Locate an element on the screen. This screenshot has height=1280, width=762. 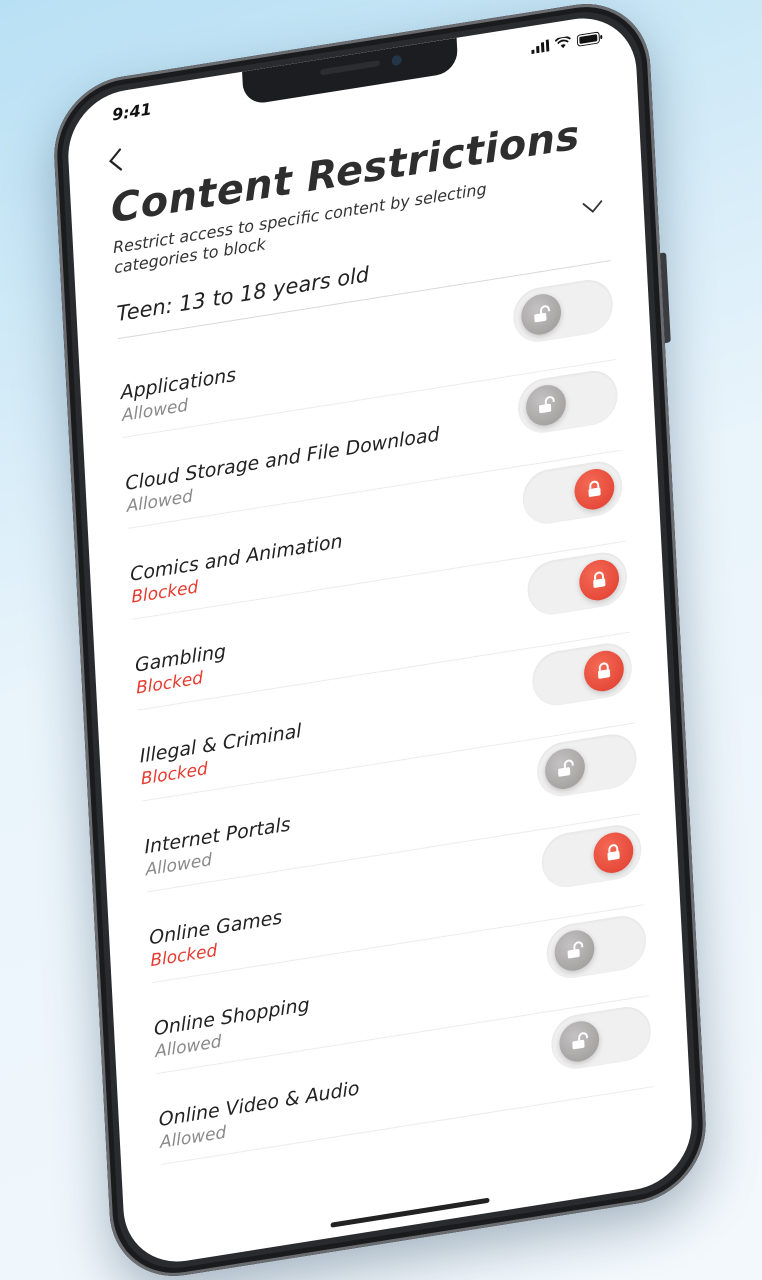
front-camera is located at coordinates (396, 60).